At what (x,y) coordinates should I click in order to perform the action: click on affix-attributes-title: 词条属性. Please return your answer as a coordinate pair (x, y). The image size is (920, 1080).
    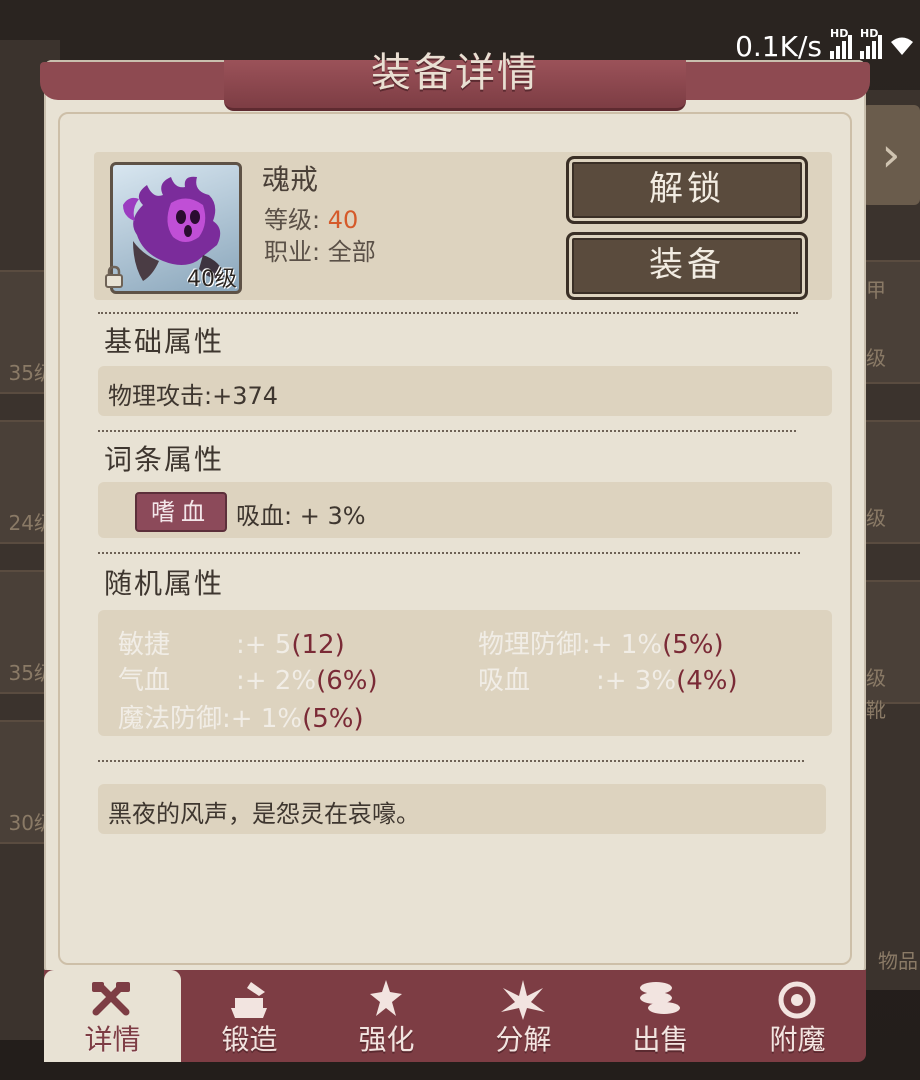
    Looking at the image, I should click on (164, 459).